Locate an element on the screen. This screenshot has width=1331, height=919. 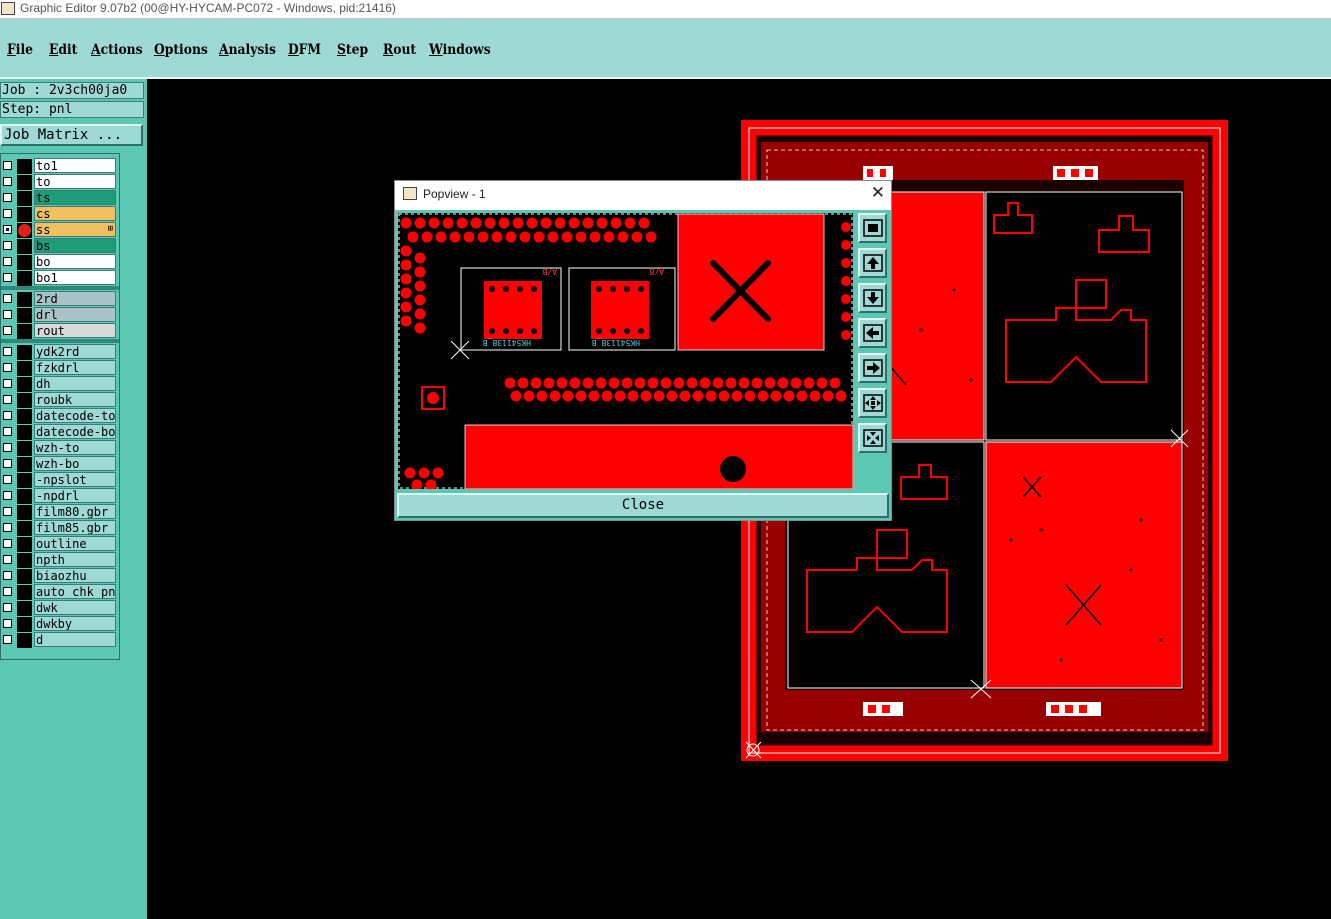
layer-name: dwk is located at coordinates (75, 607).